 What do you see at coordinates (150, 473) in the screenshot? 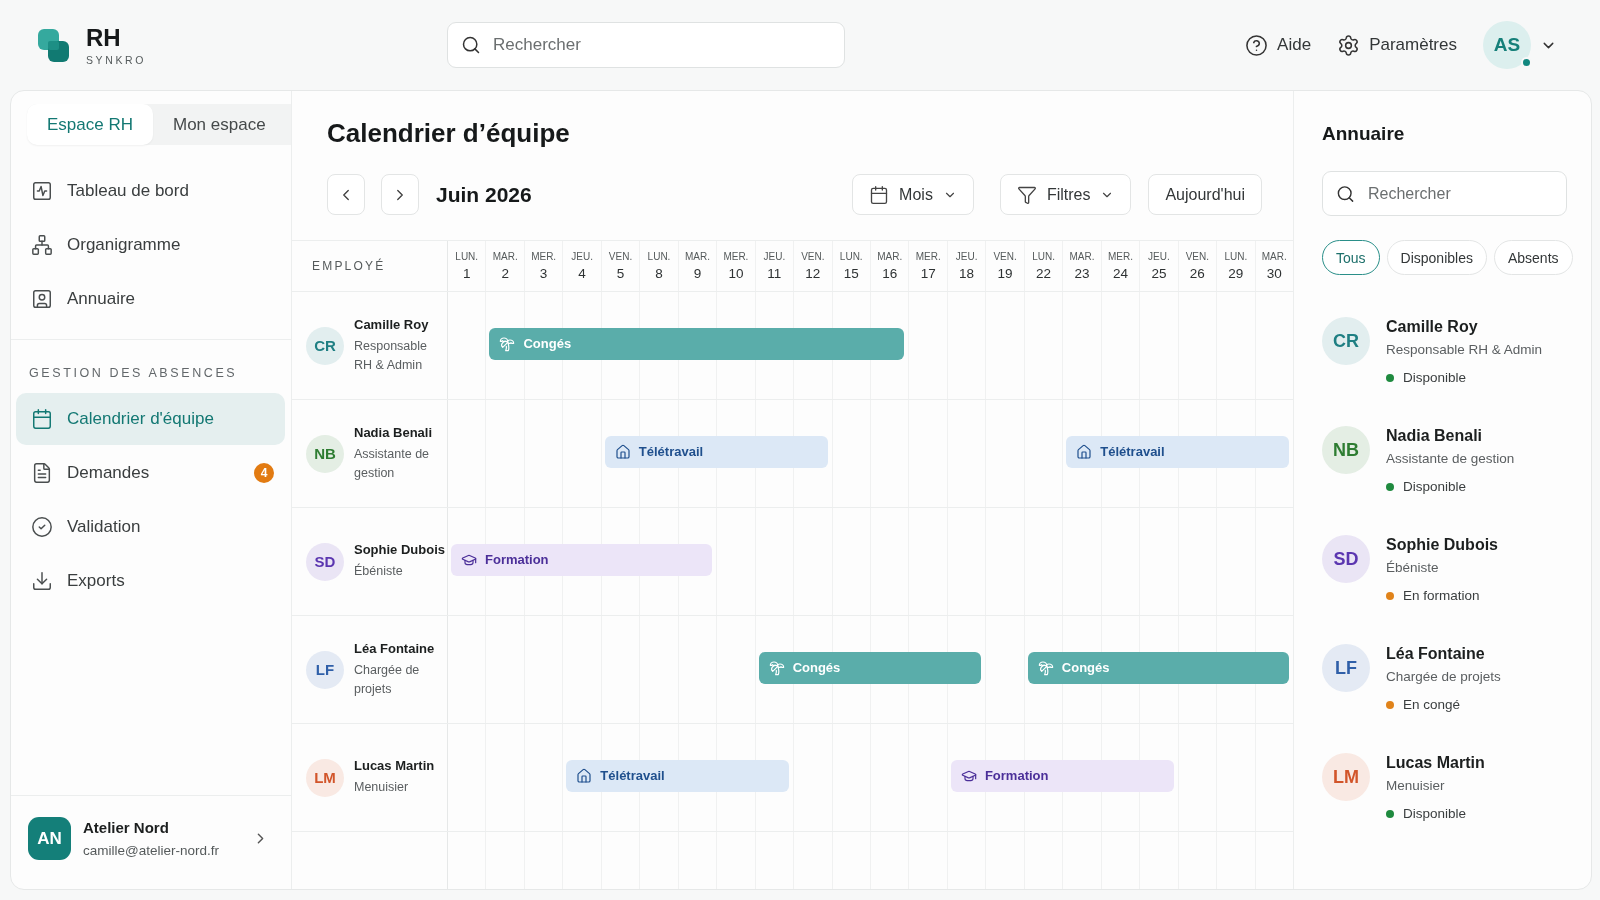
I see `nav-item: Demandes 4` at bounding box center [150, 473].